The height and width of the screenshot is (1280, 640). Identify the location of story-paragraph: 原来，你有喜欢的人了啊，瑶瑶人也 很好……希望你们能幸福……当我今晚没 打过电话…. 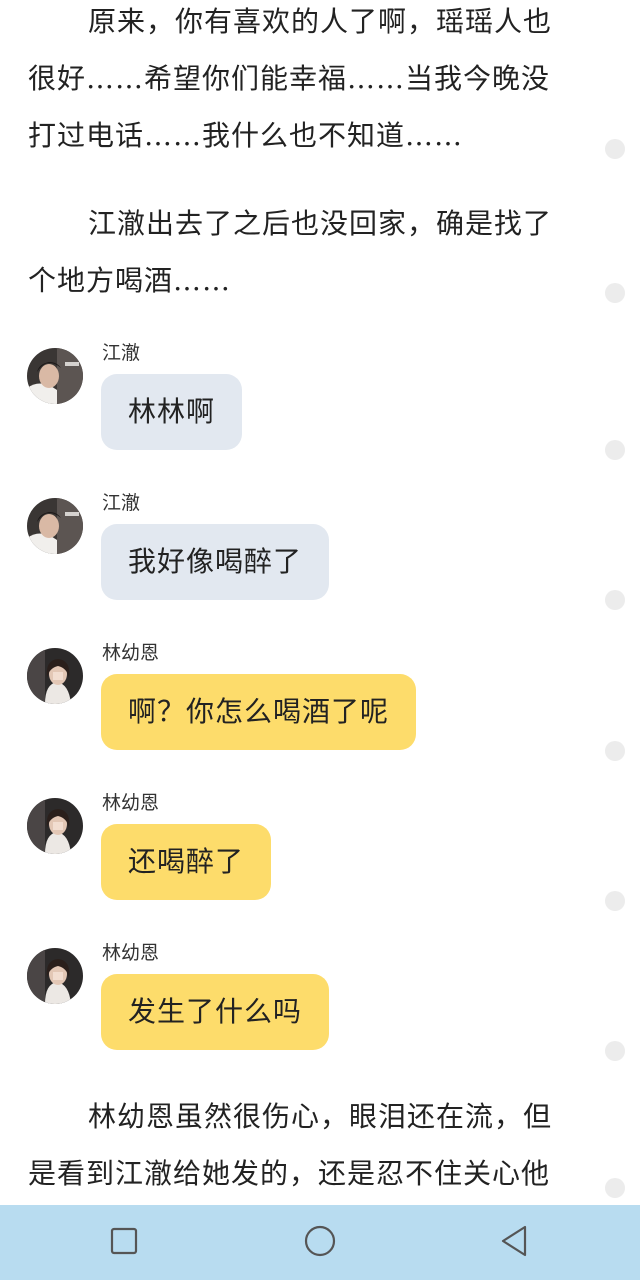
(308, 82).